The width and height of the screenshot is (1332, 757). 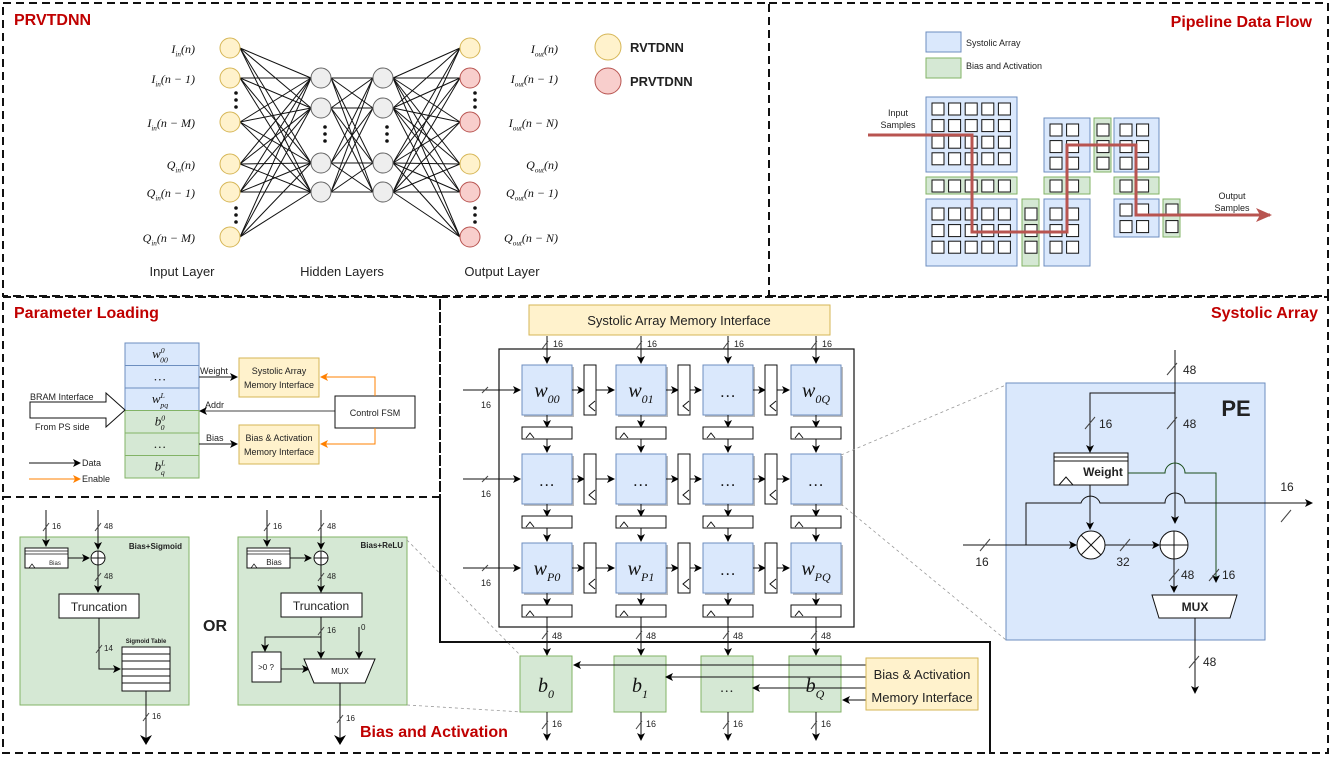 What do you see at coordinates (321, 558) in the screenshot?
I see `relu-adder` at bounding box center [321, 558].